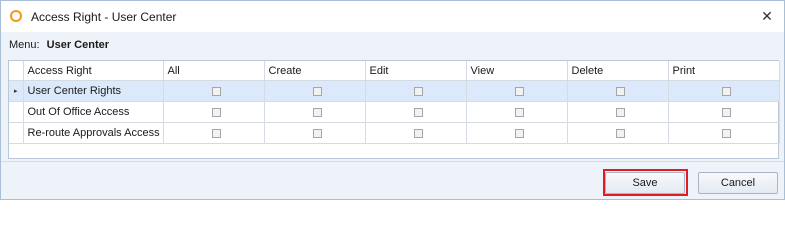 Image resolution: width=785 pixels, height=240 pixels. Describe the element at coordinates (77, 45) in the screenshot. I see `menu-value: User Center` at that location.